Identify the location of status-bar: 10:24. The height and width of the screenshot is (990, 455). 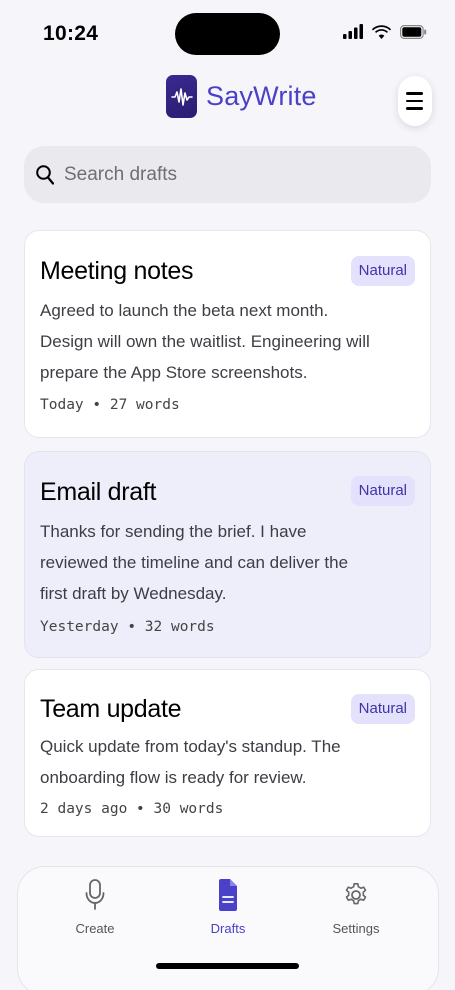
(227, 33).